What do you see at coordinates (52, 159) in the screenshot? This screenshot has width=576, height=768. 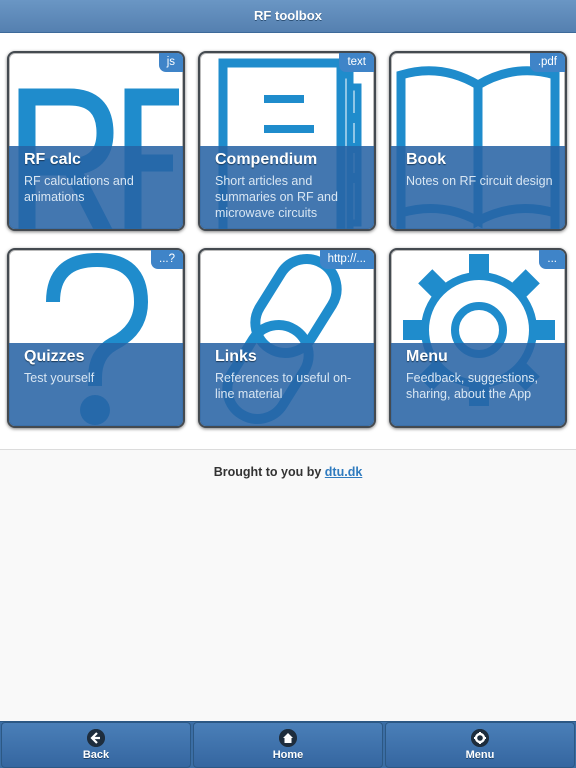 I see `tile-title: RF calc` at bounding box center [52, 159].